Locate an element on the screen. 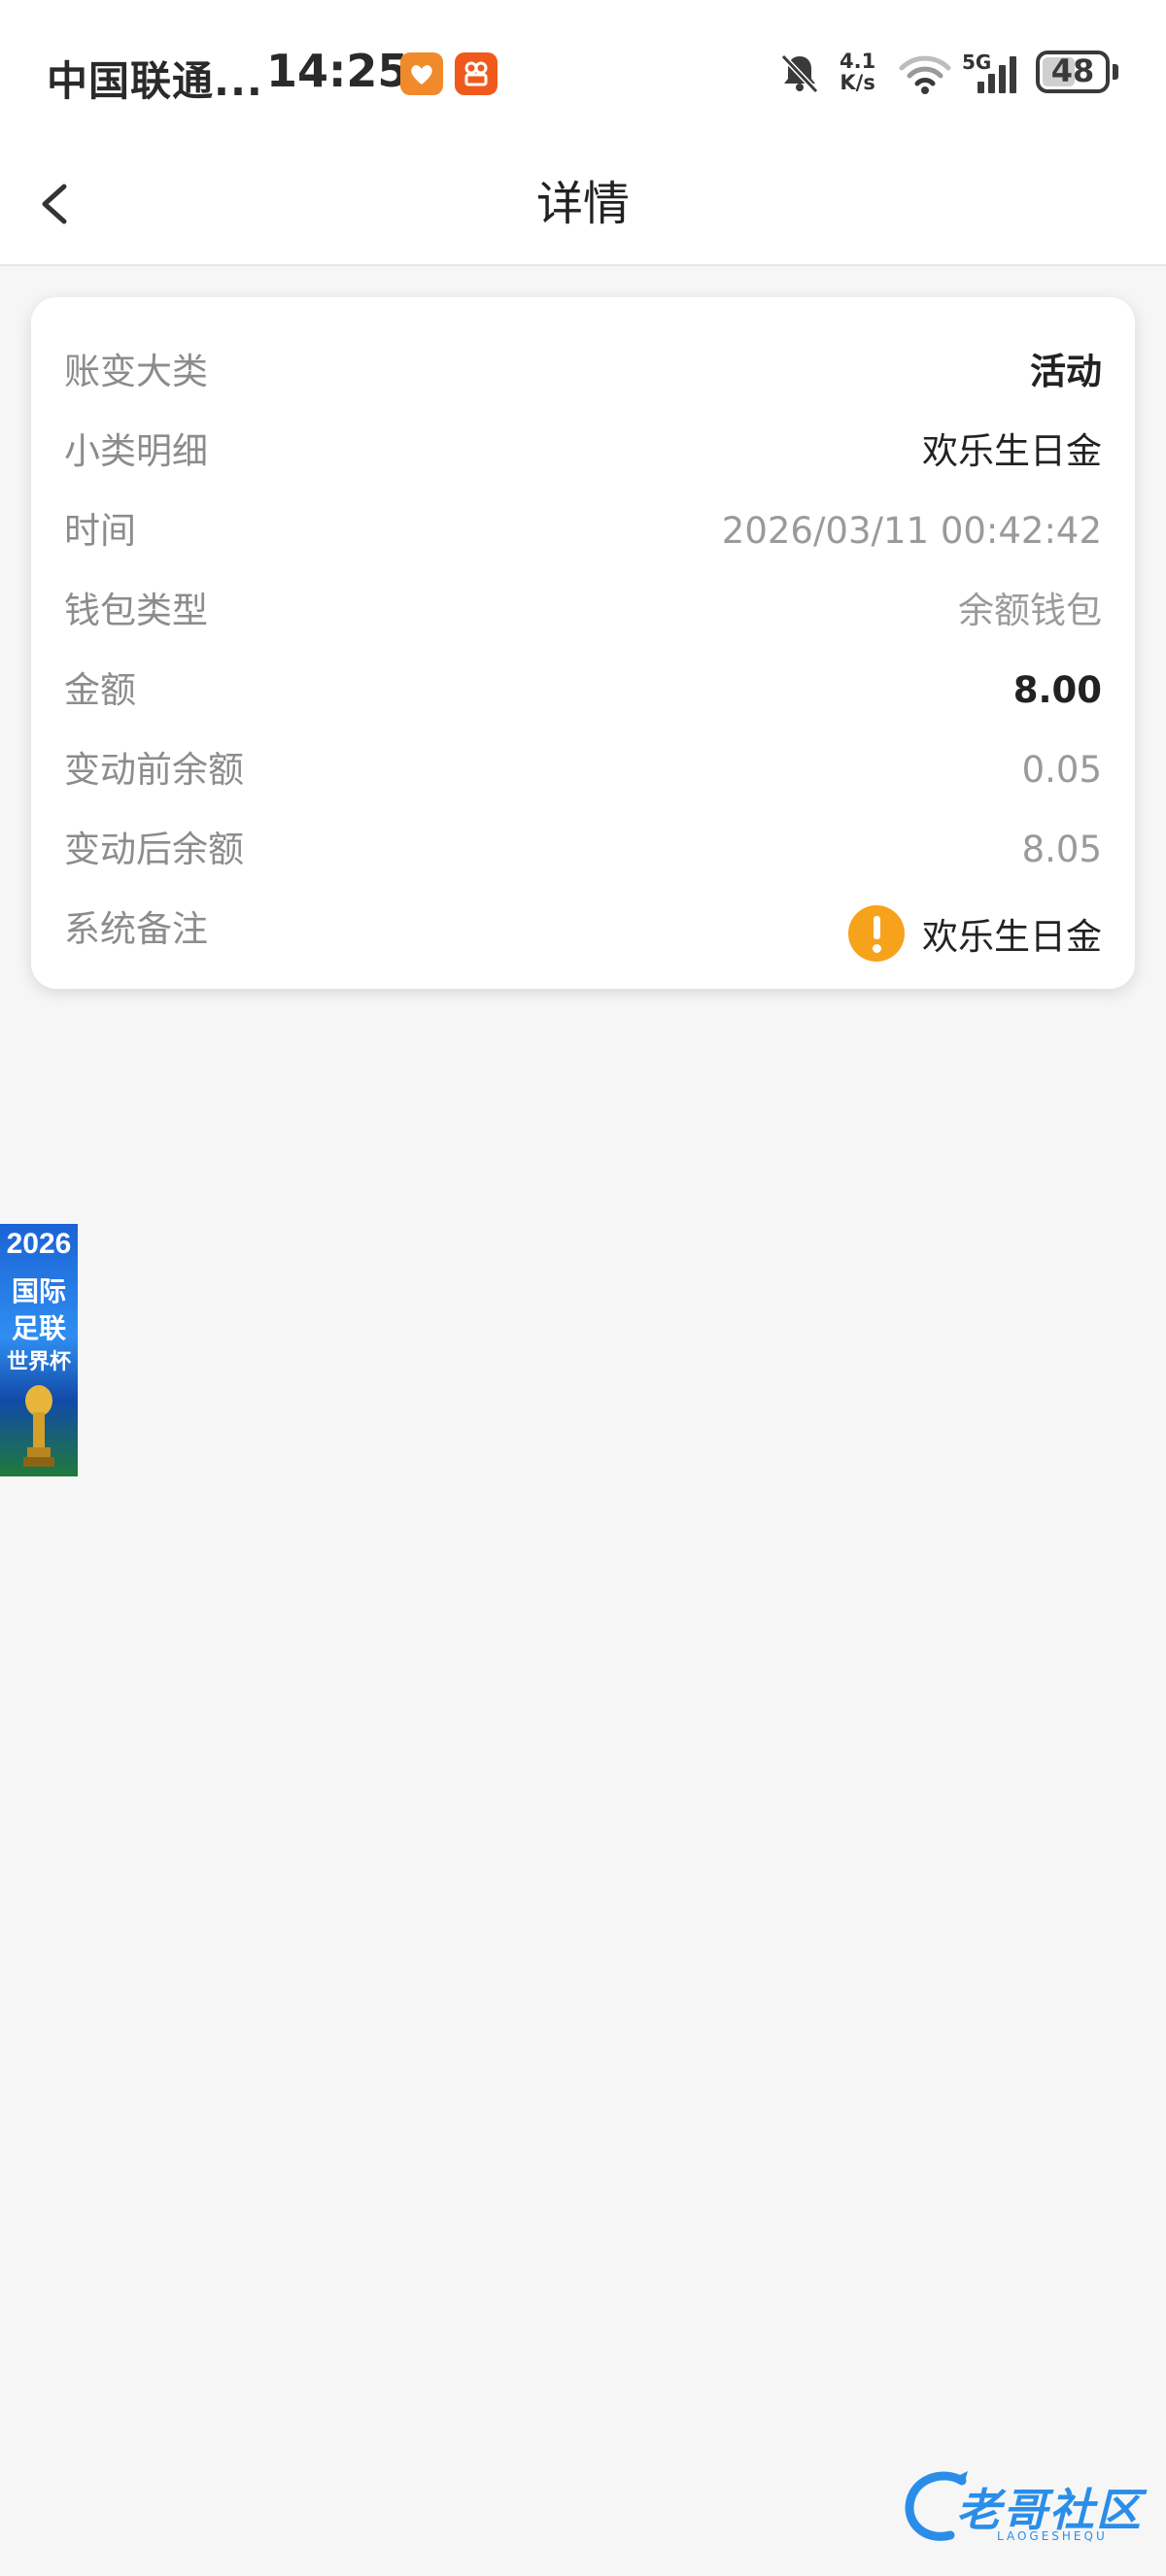 The height and width of the screenshot is (2576, 1166). net-speed-value: 4.1 is located at coordinates (858, 61).